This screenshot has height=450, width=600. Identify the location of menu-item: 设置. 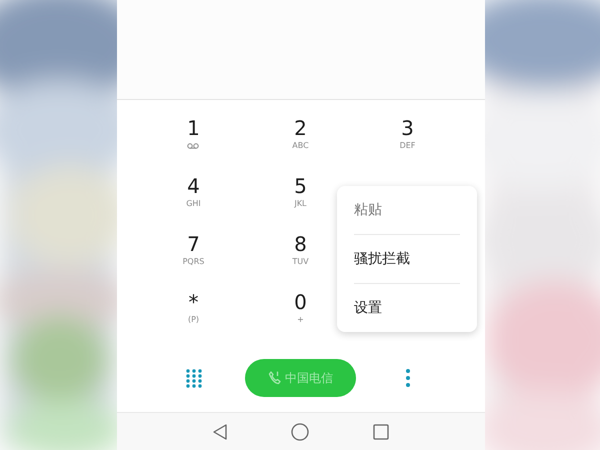
(407, 307).